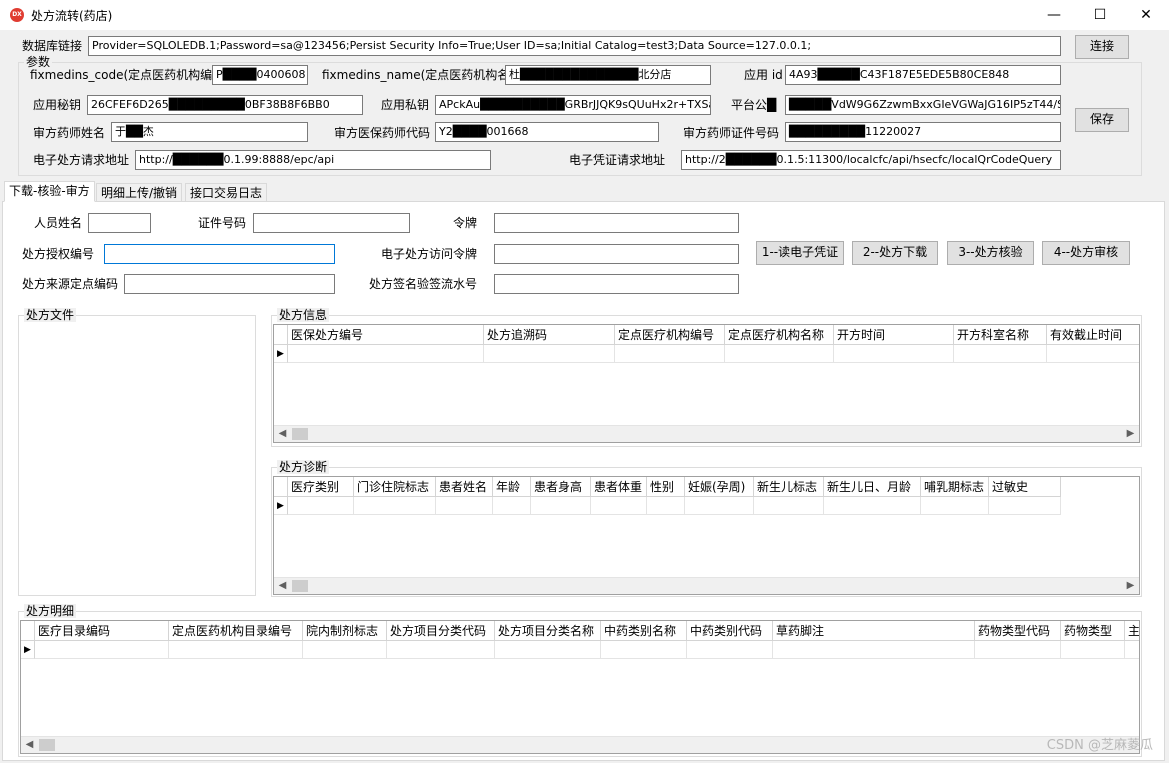  I want to click on tab-interface-log: 接口交易日志, so click(226, 192).